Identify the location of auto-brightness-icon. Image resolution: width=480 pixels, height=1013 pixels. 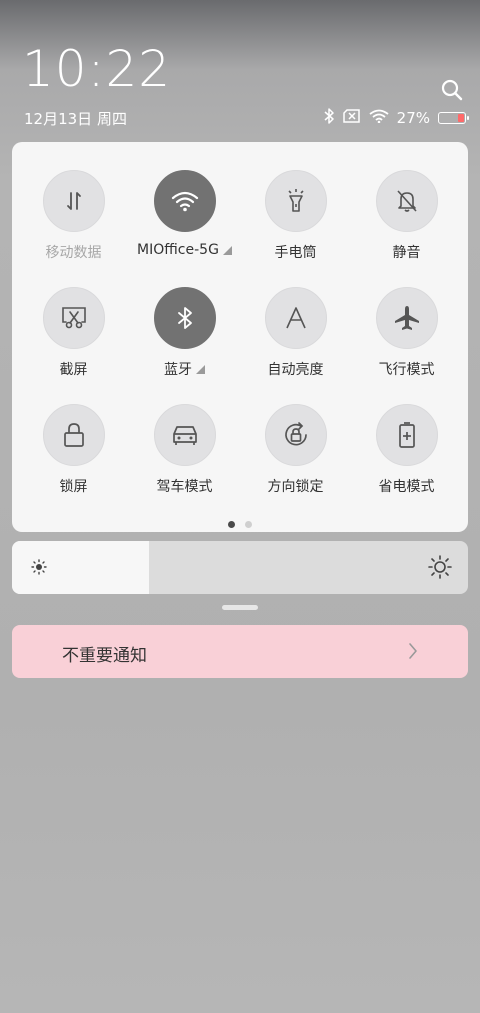
(296, 318).